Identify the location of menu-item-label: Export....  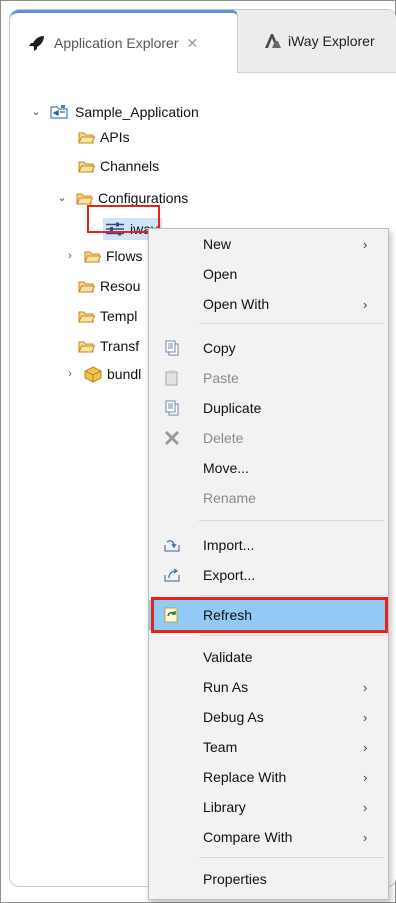
(229, 575).